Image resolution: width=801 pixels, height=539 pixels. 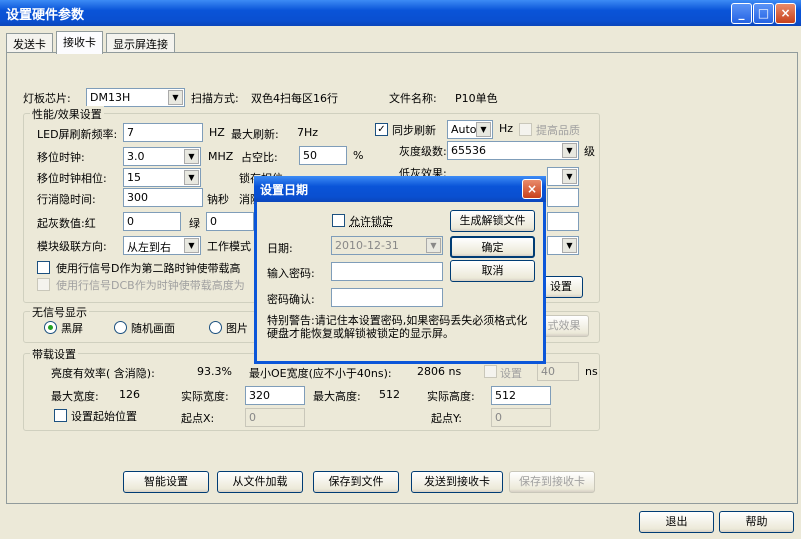 What do you see at coordinates (162, 156) in the screenshot?
I see `shift-clock-select: 3.0 ▼` at bounding box center [162, 156].